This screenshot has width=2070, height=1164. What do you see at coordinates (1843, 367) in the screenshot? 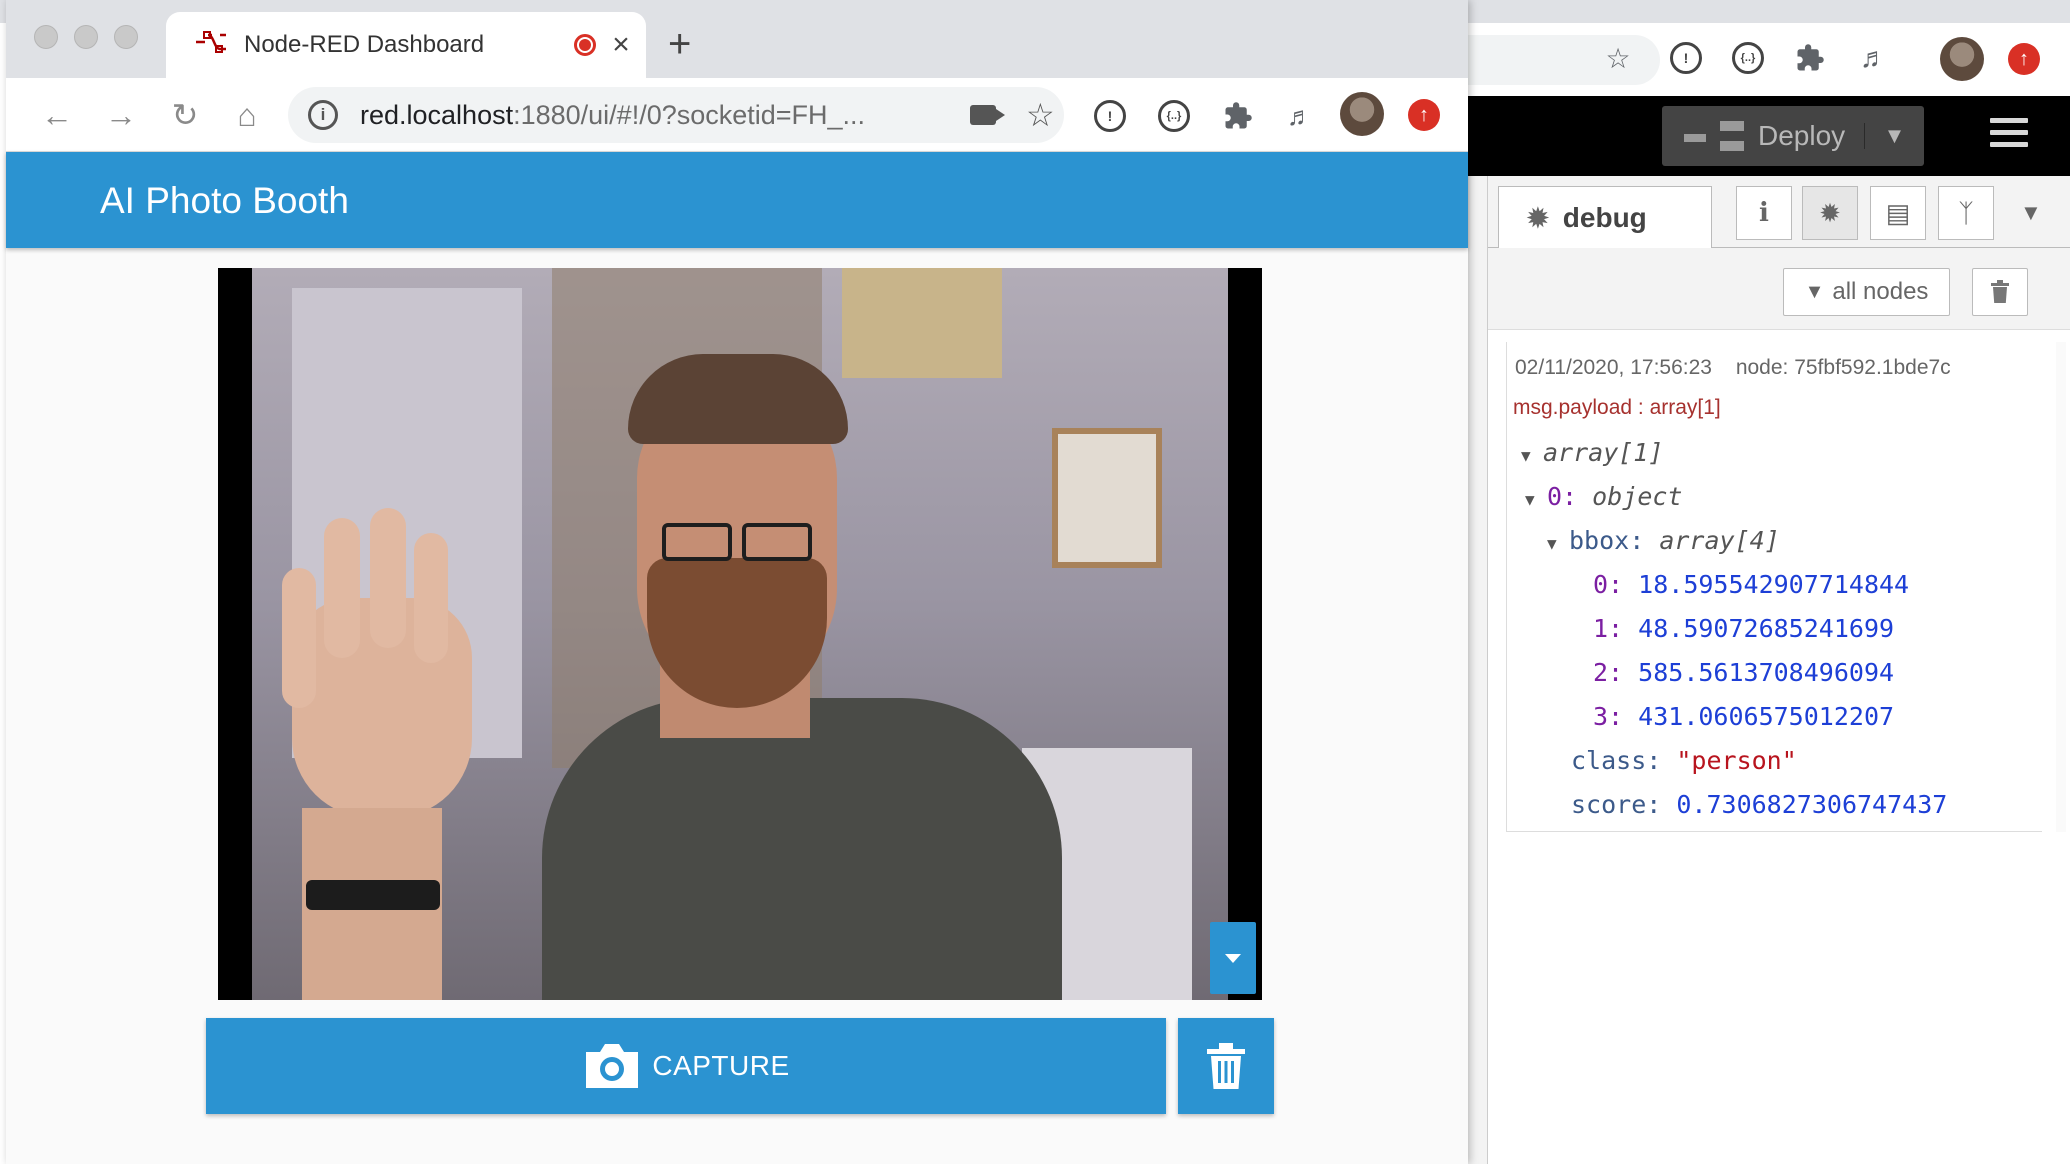
I see `message-node-id: node: 75fbf592.1bde7c` at bounding box center [1843, 367].